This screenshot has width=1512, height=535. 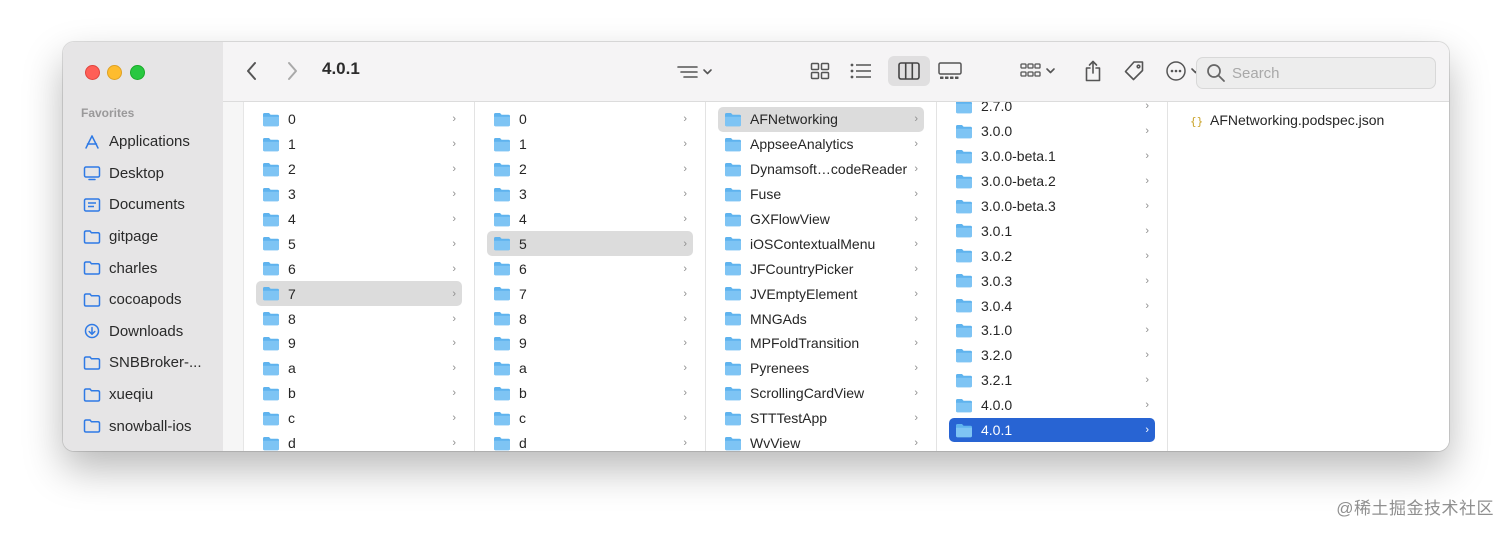 I want to click on folder-row: iOSContextualMenu ›, so click(x=821, y=243).